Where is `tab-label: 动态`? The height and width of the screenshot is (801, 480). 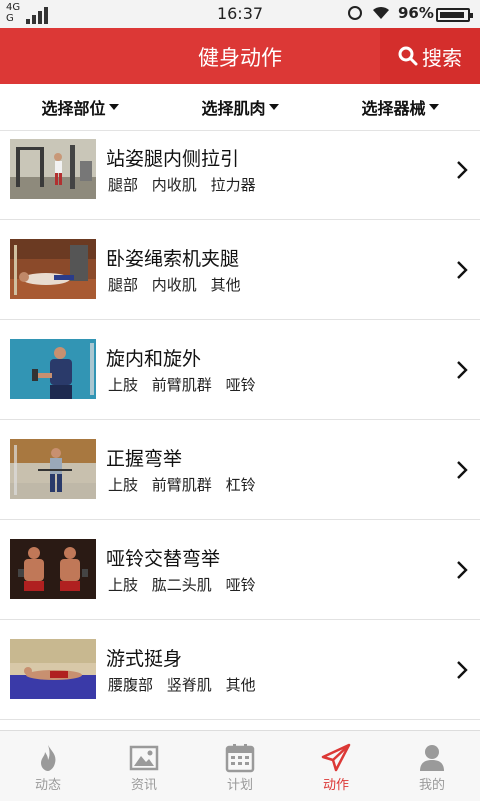
tab-label: 动态 is located at coordinates (47, 785).